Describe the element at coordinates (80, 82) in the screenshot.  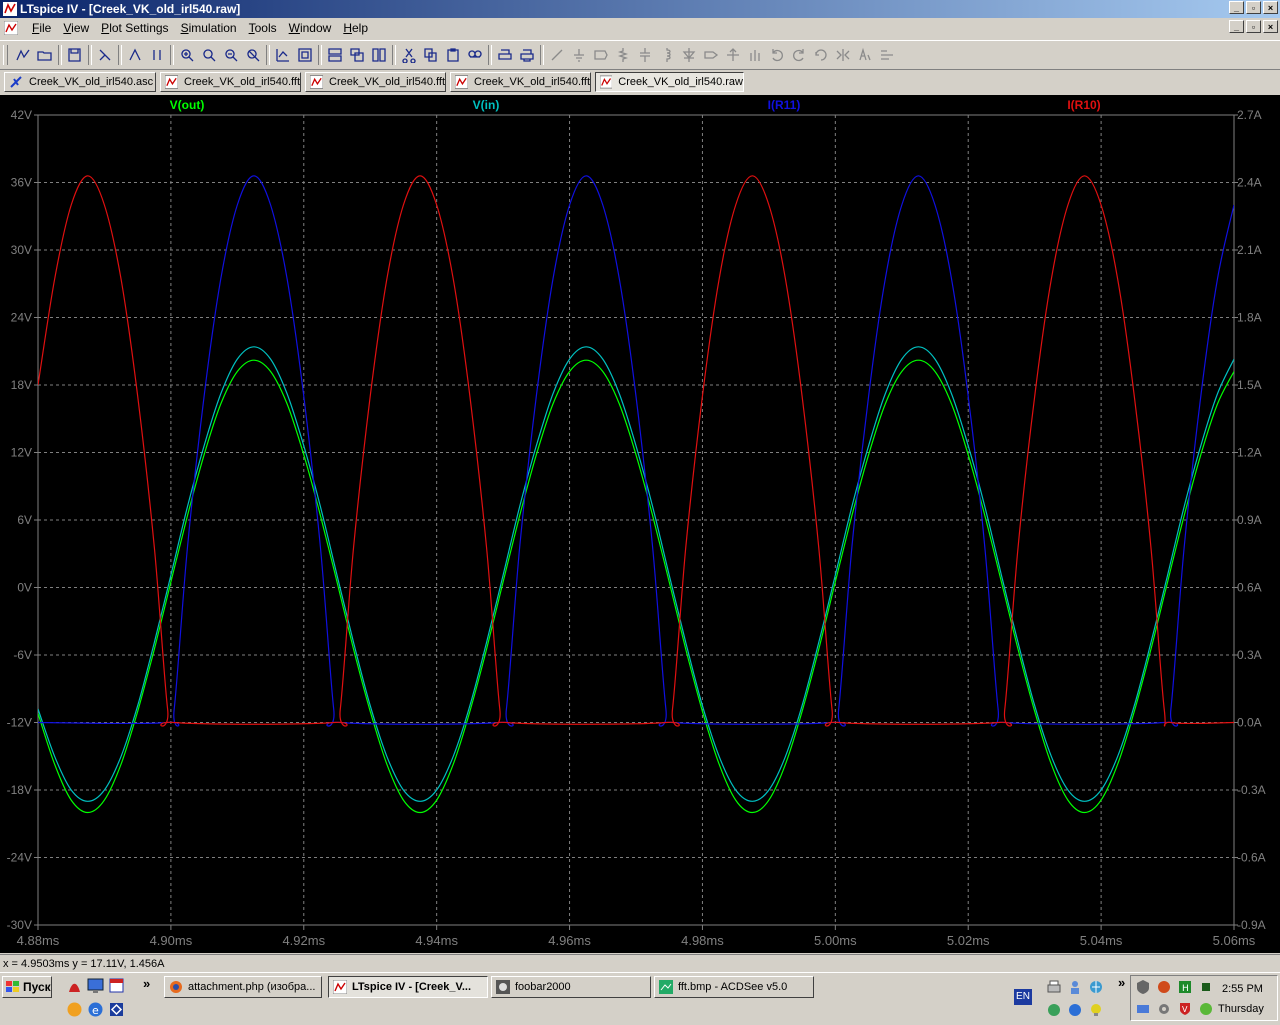
I see `tab-schematic-asc: Creek_VK_old_irl540.asc` at that location.